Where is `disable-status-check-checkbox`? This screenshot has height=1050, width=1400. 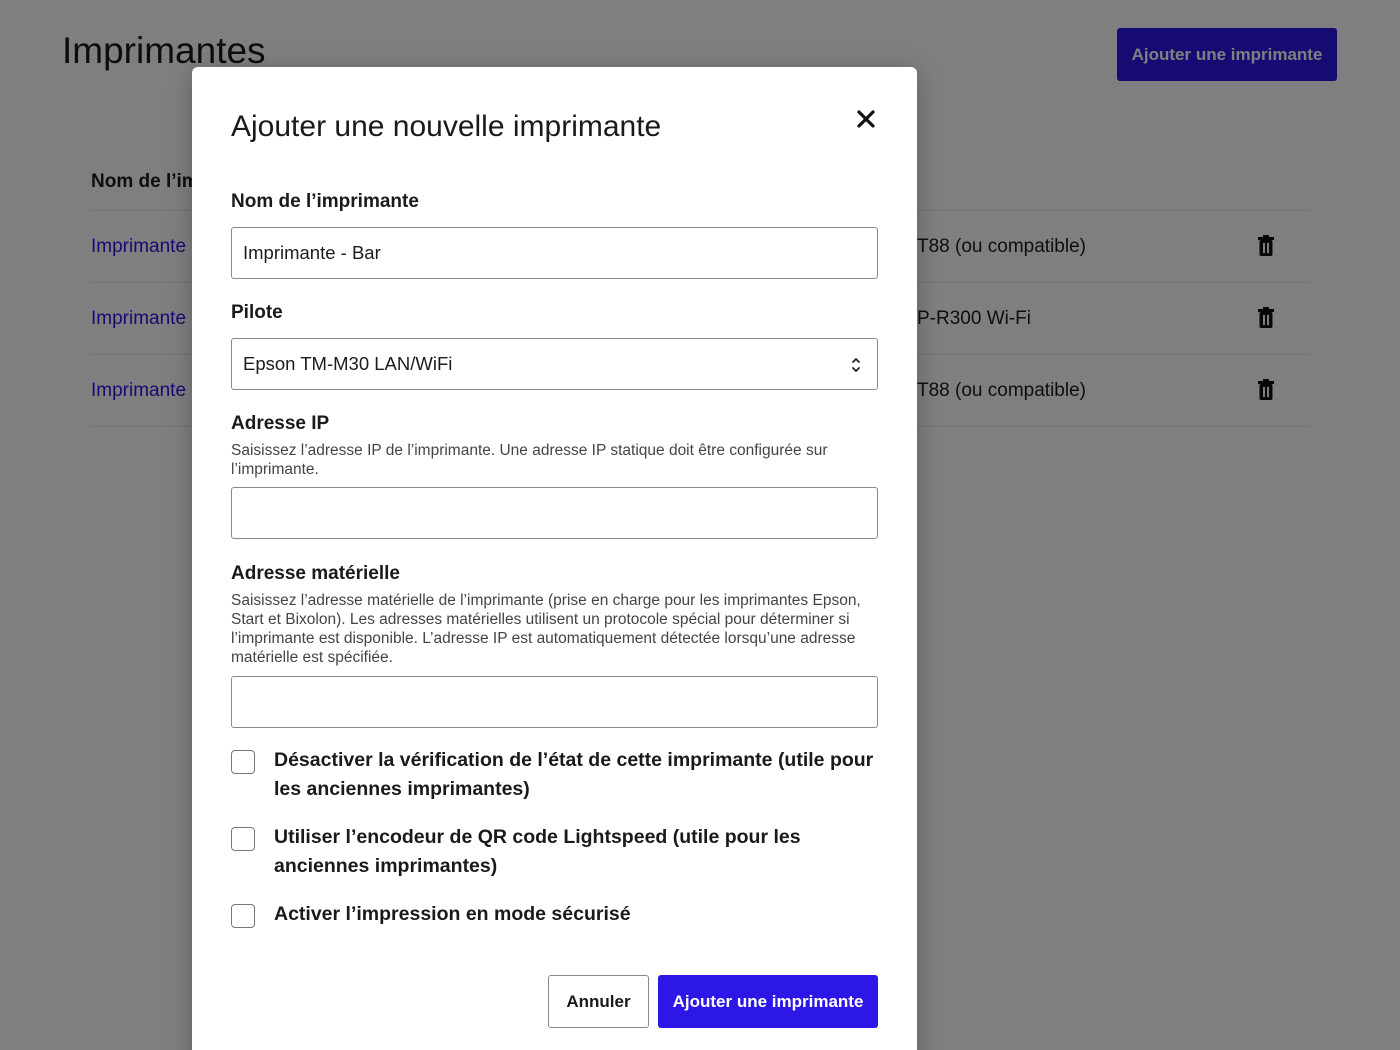
disable-status-check-checkbox is located at coordinates (243, 762).